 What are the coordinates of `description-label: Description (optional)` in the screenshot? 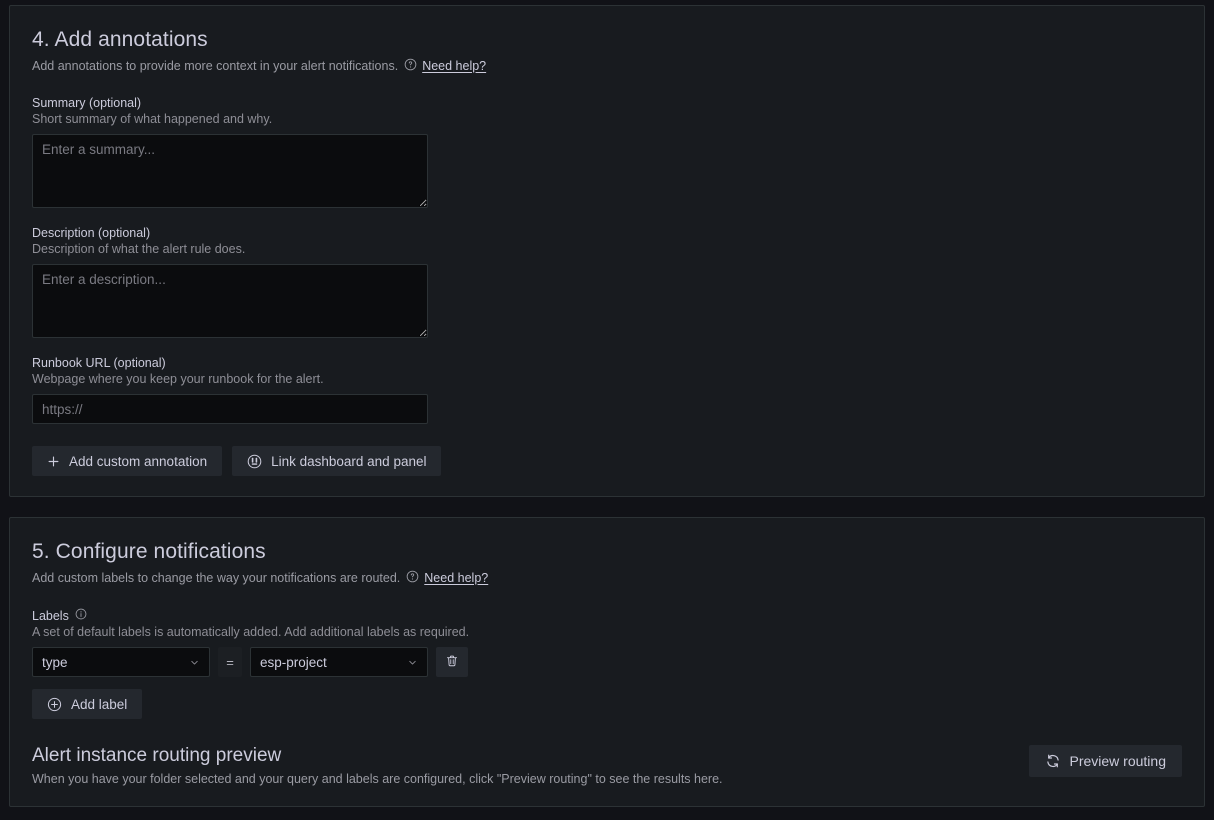 It's located at (91, 233).